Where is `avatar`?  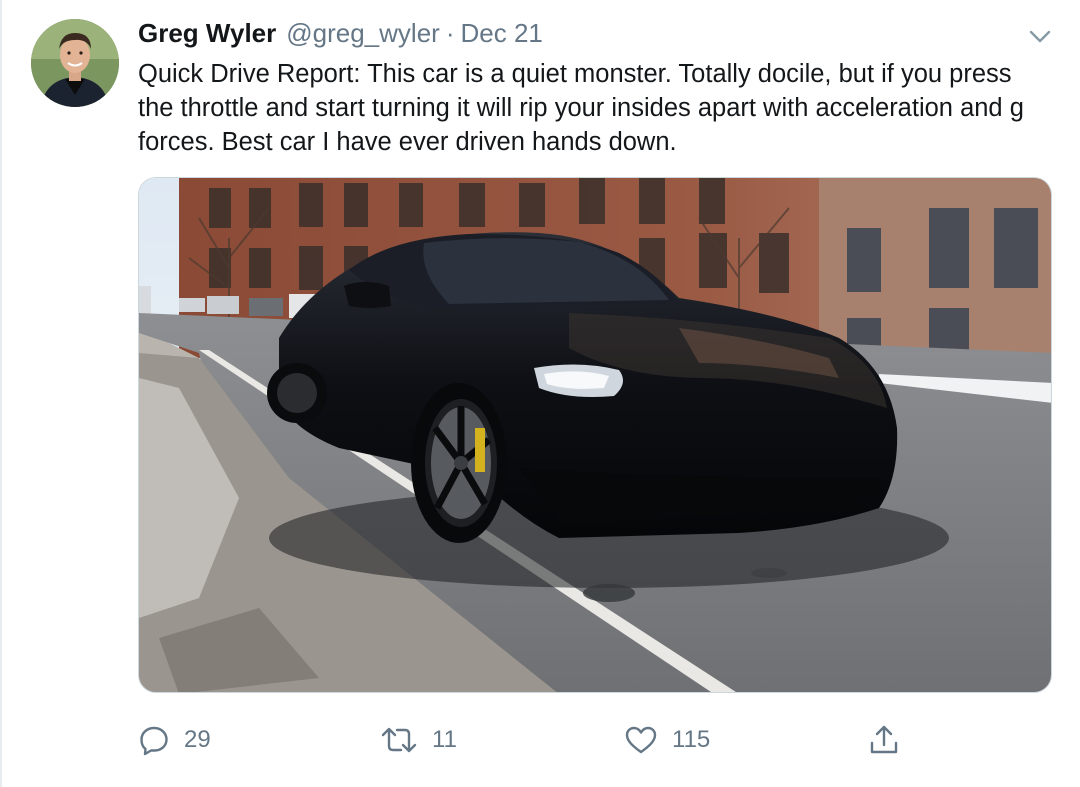 avatar is located at coordinates (75, 63).